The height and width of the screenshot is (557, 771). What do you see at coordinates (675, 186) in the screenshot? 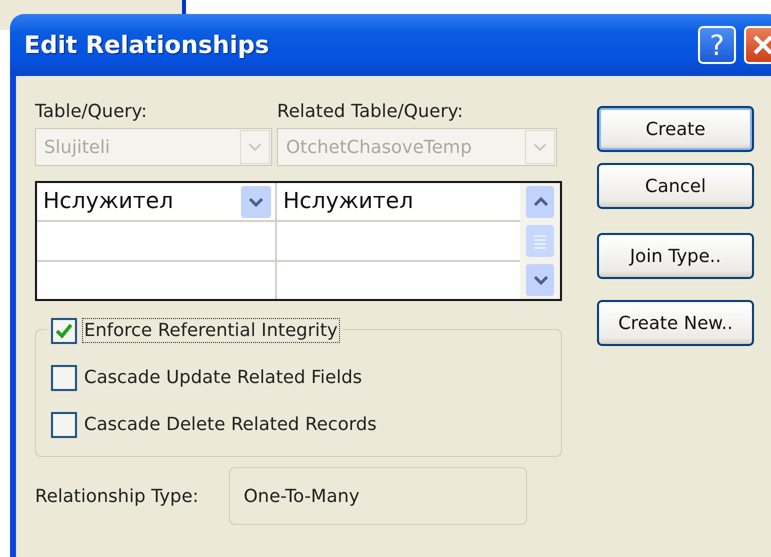
I see `dialog-button: Cancel` at bounding box center [675, 186].